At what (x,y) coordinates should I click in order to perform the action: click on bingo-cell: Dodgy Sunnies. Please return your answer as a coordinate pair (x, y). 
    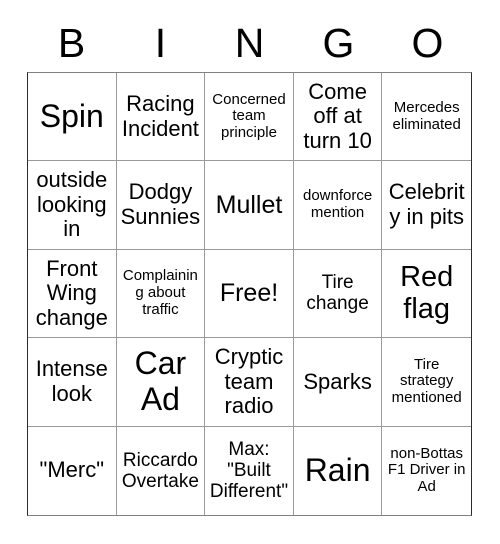
    Looking at the image, I should click on (161, 205).